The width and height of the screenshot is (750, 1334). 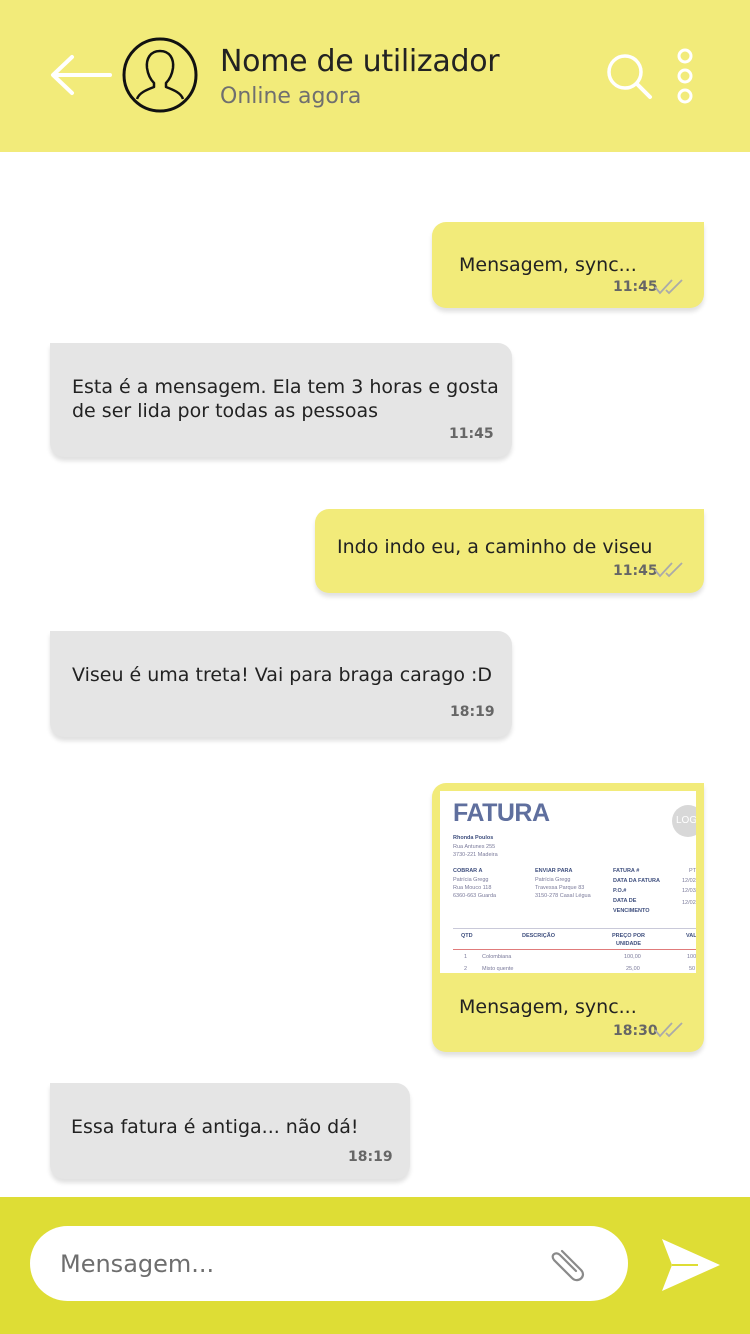 What do you see at coordinates (574, 928) in the screenshot?
I see `invoice-divider` at bounding box center [574, 928].